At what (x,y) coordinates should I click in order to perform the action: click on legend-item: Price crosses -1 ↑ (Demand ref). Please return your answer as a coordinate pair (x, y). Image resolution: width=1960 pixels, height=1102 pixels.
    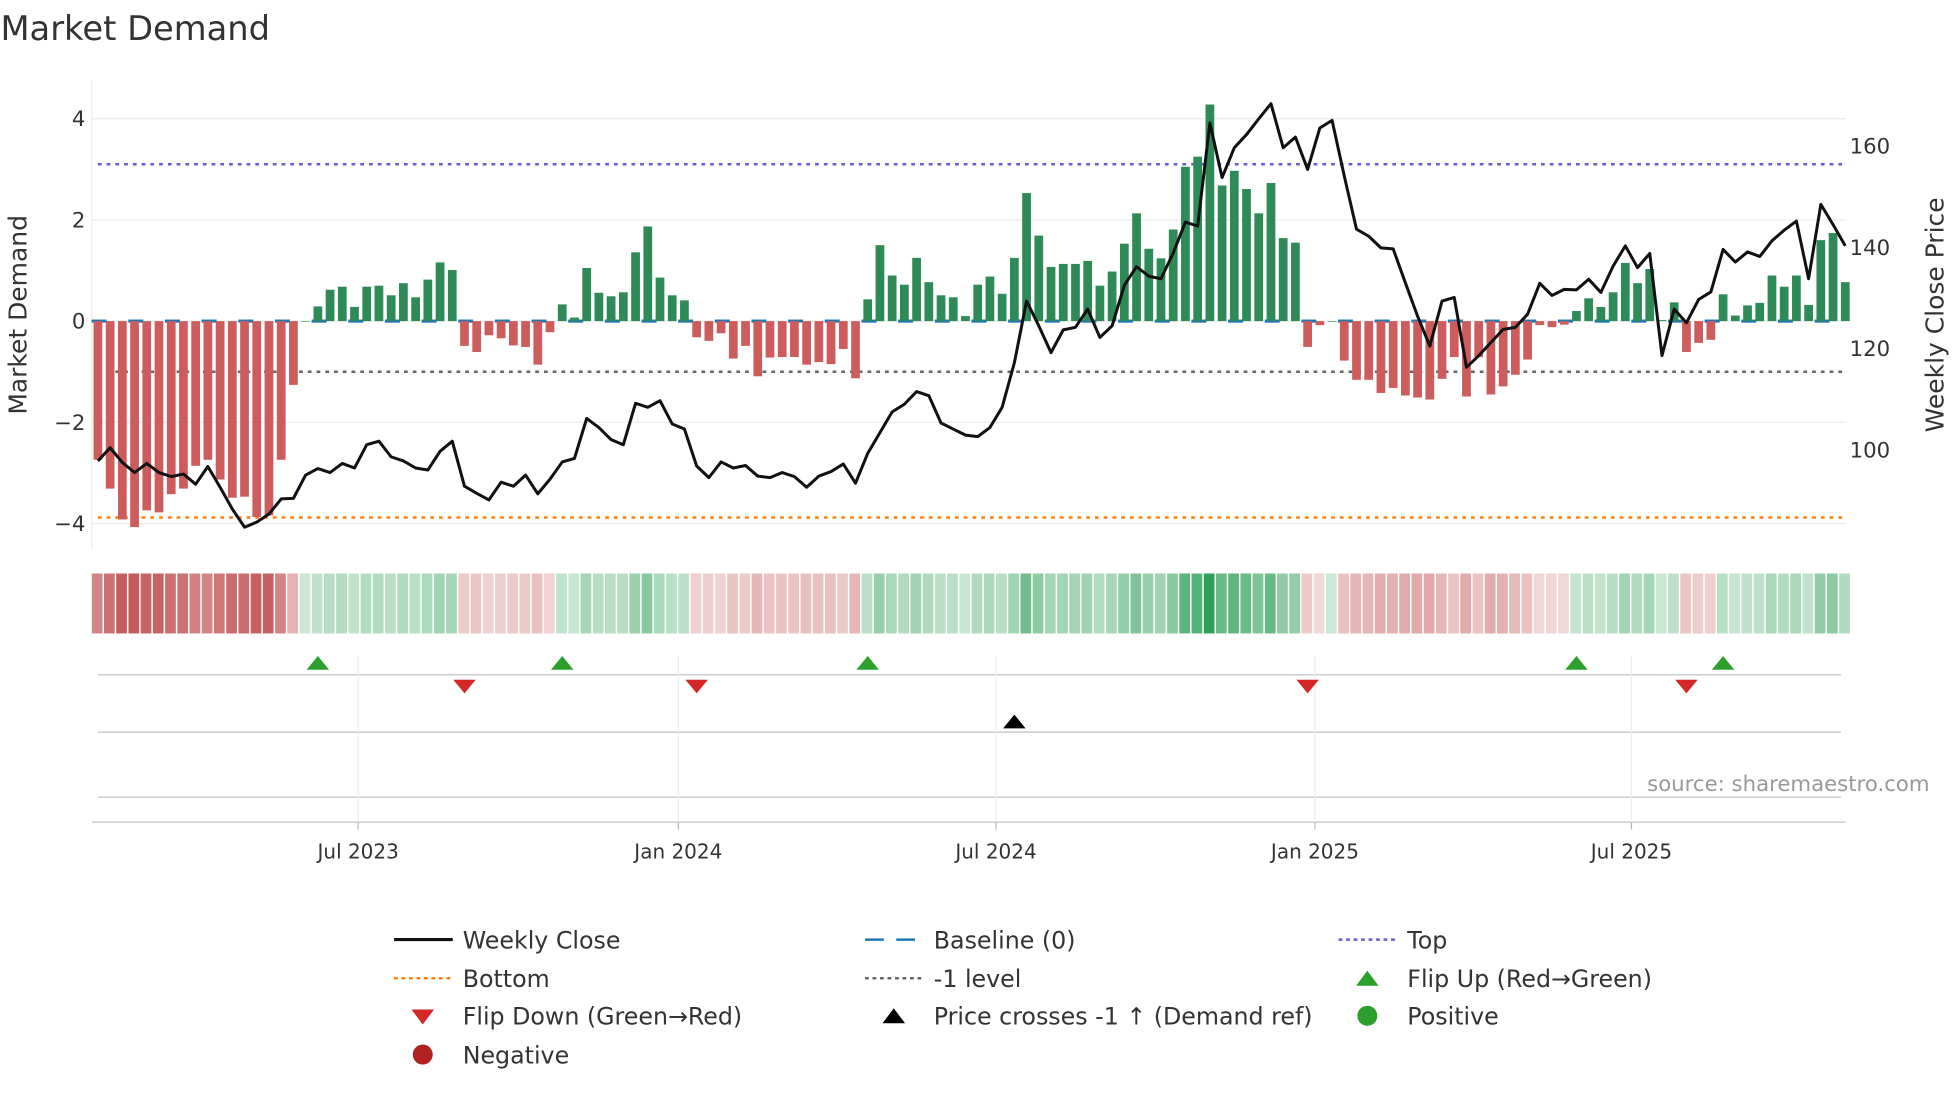
    Looking at the image, I should click on (1097, 1017).